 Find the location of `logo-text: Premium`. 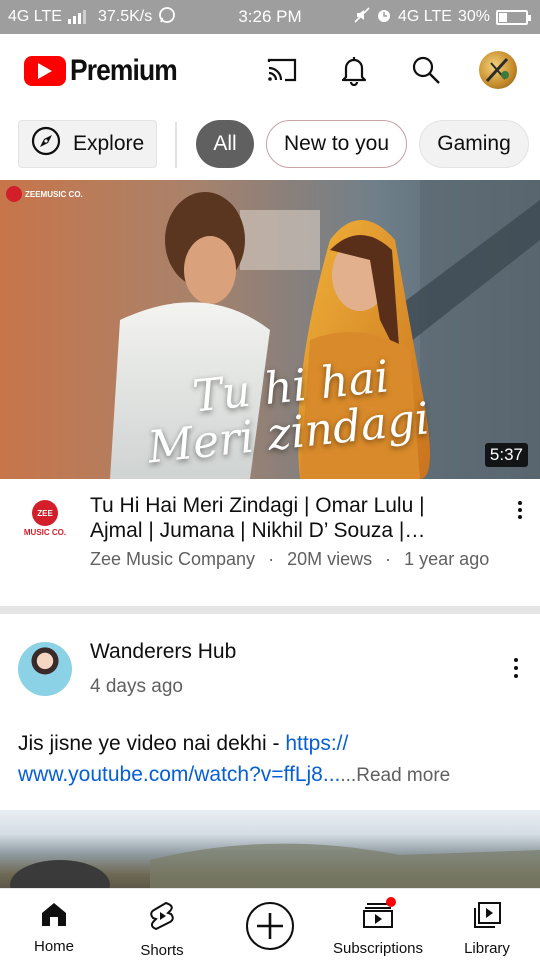

logo-text: Premium is located at coordinates (124, 70).